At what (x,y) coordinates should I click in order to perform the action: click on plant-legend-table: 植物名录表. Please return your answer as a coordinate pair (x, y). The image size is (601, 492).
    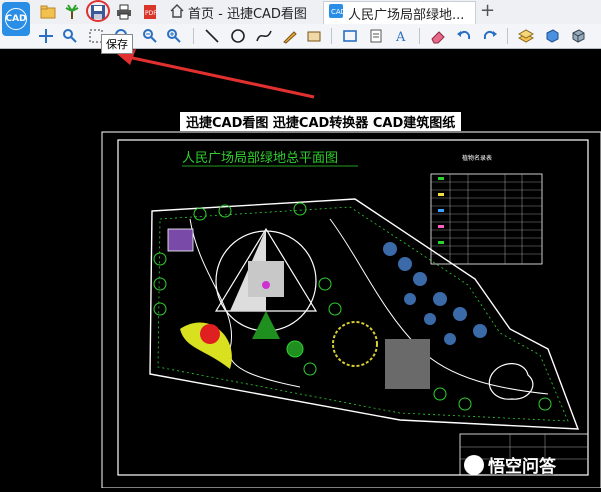
    Looking at the image, I should click on (486, 209).